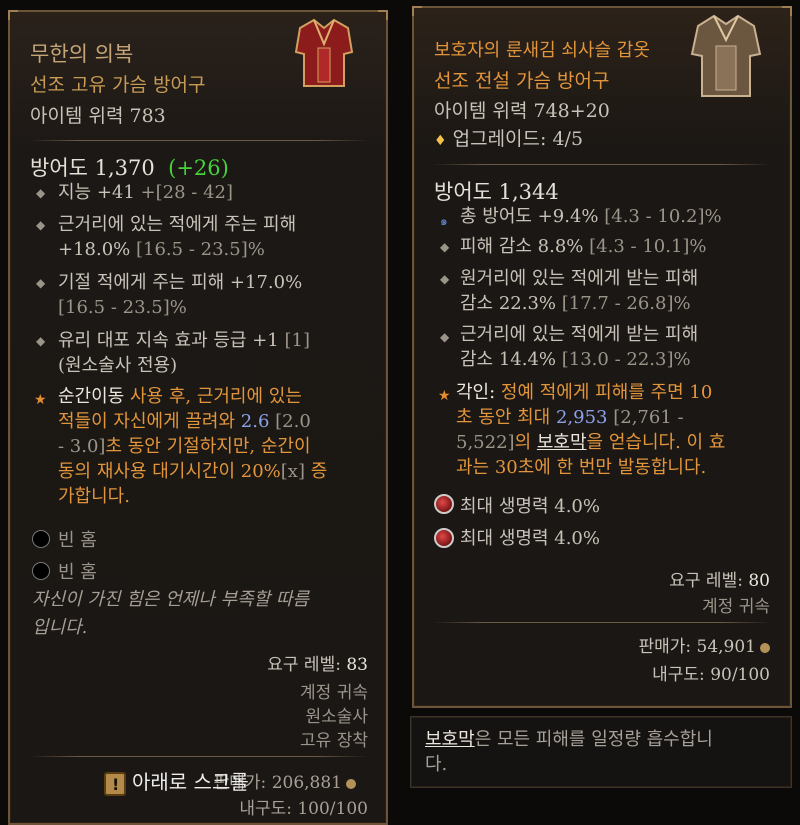  Describe the element at coordinates (129, 168) in the screenshot. I see `armor-value: 방어도 1,370 (+26)` at that location.